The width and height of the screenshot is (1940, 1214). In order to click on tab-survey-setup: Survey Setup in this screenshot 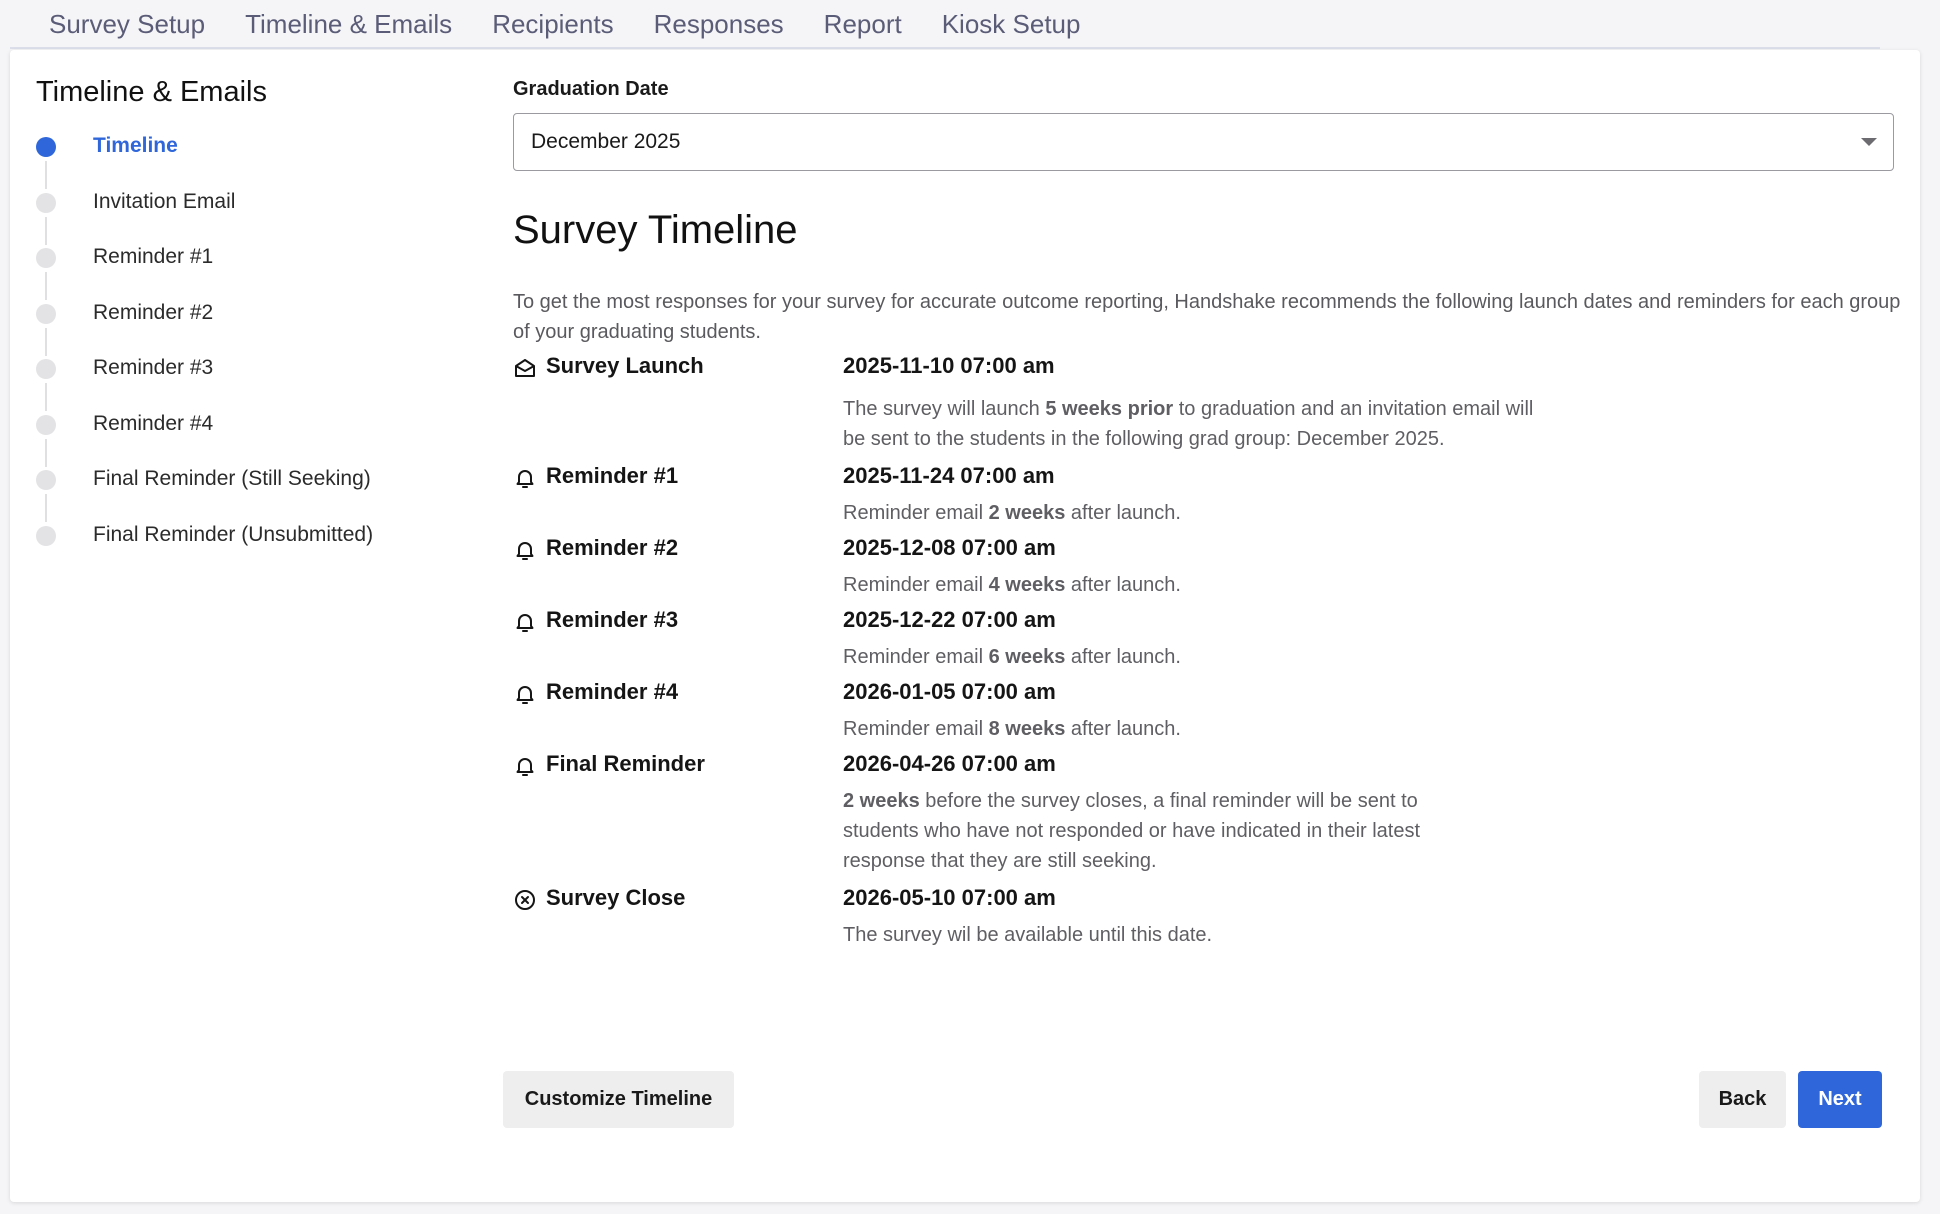, I will do `click(127, 24)`.